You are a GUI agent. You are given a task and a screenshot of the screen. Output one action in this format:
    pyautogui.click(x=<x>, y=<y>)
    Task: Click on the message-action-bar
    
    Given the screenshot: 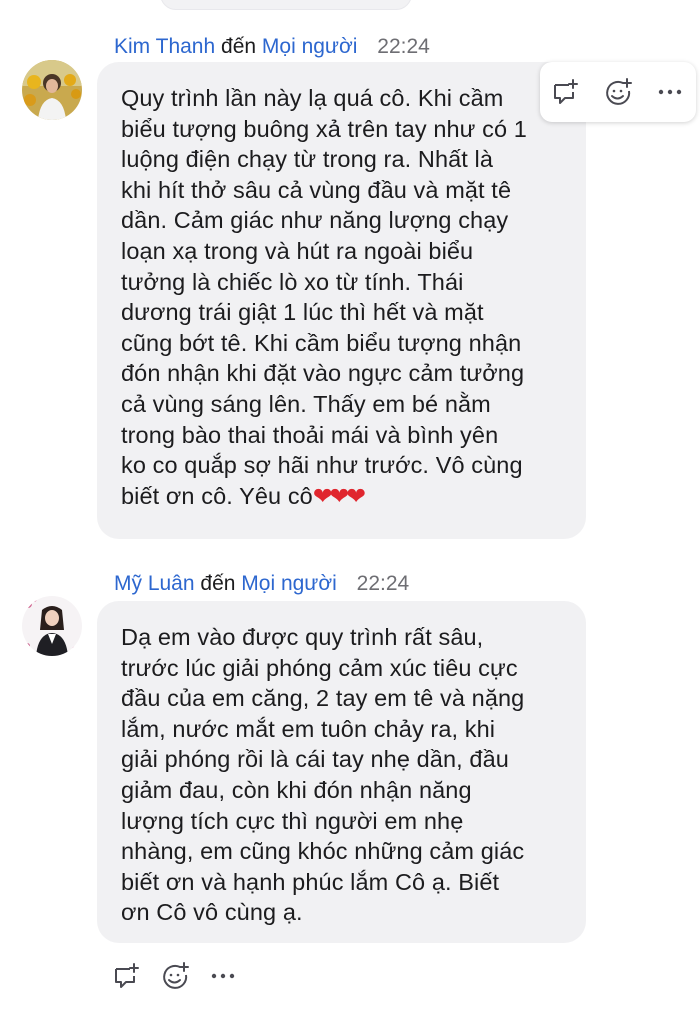 What is the action you would take?
    pyautogui.click(x=618, y=92)
    